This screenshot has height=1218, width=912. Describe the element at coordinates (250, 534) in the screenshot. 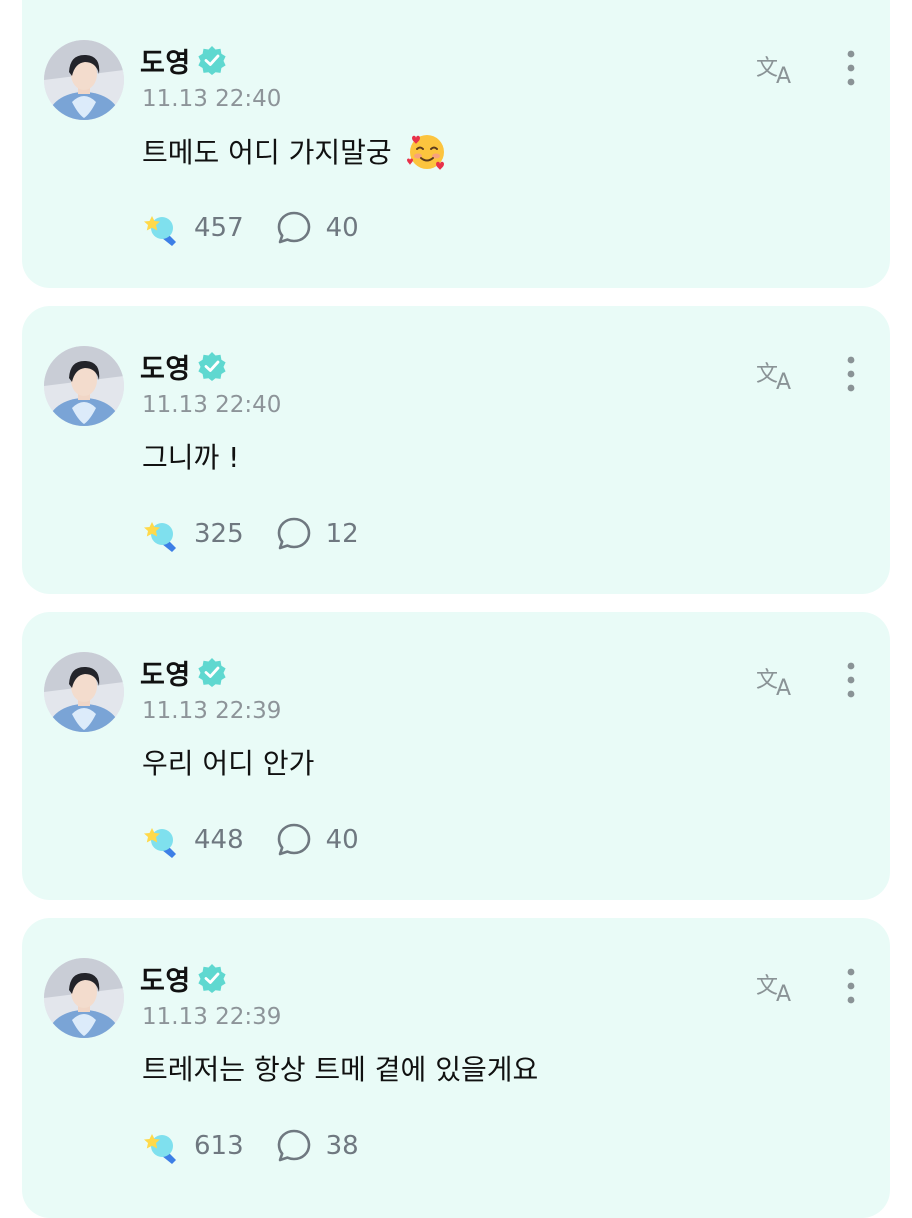

I see `post-stats: 325 12` at that location.